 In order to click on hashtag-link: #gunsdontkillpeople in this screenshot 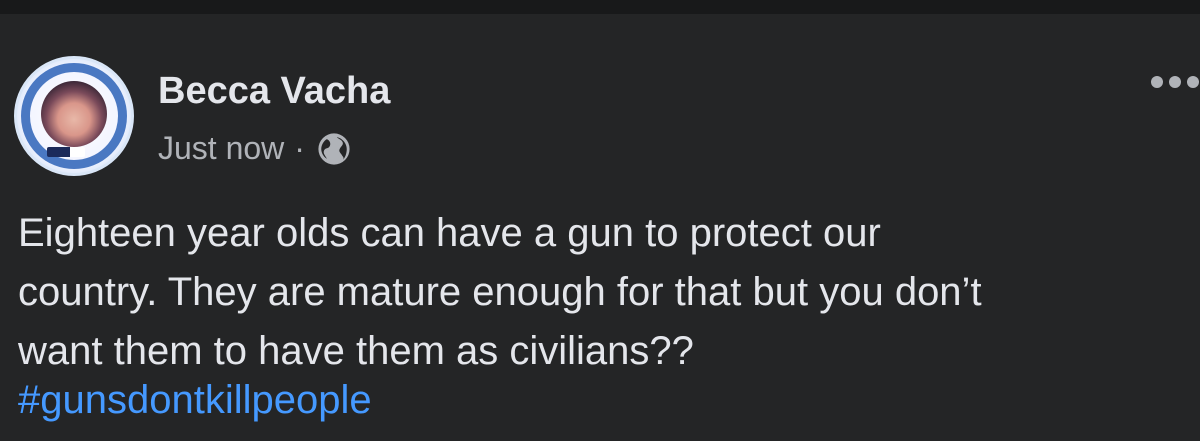, I will do `click(195, 400)`.